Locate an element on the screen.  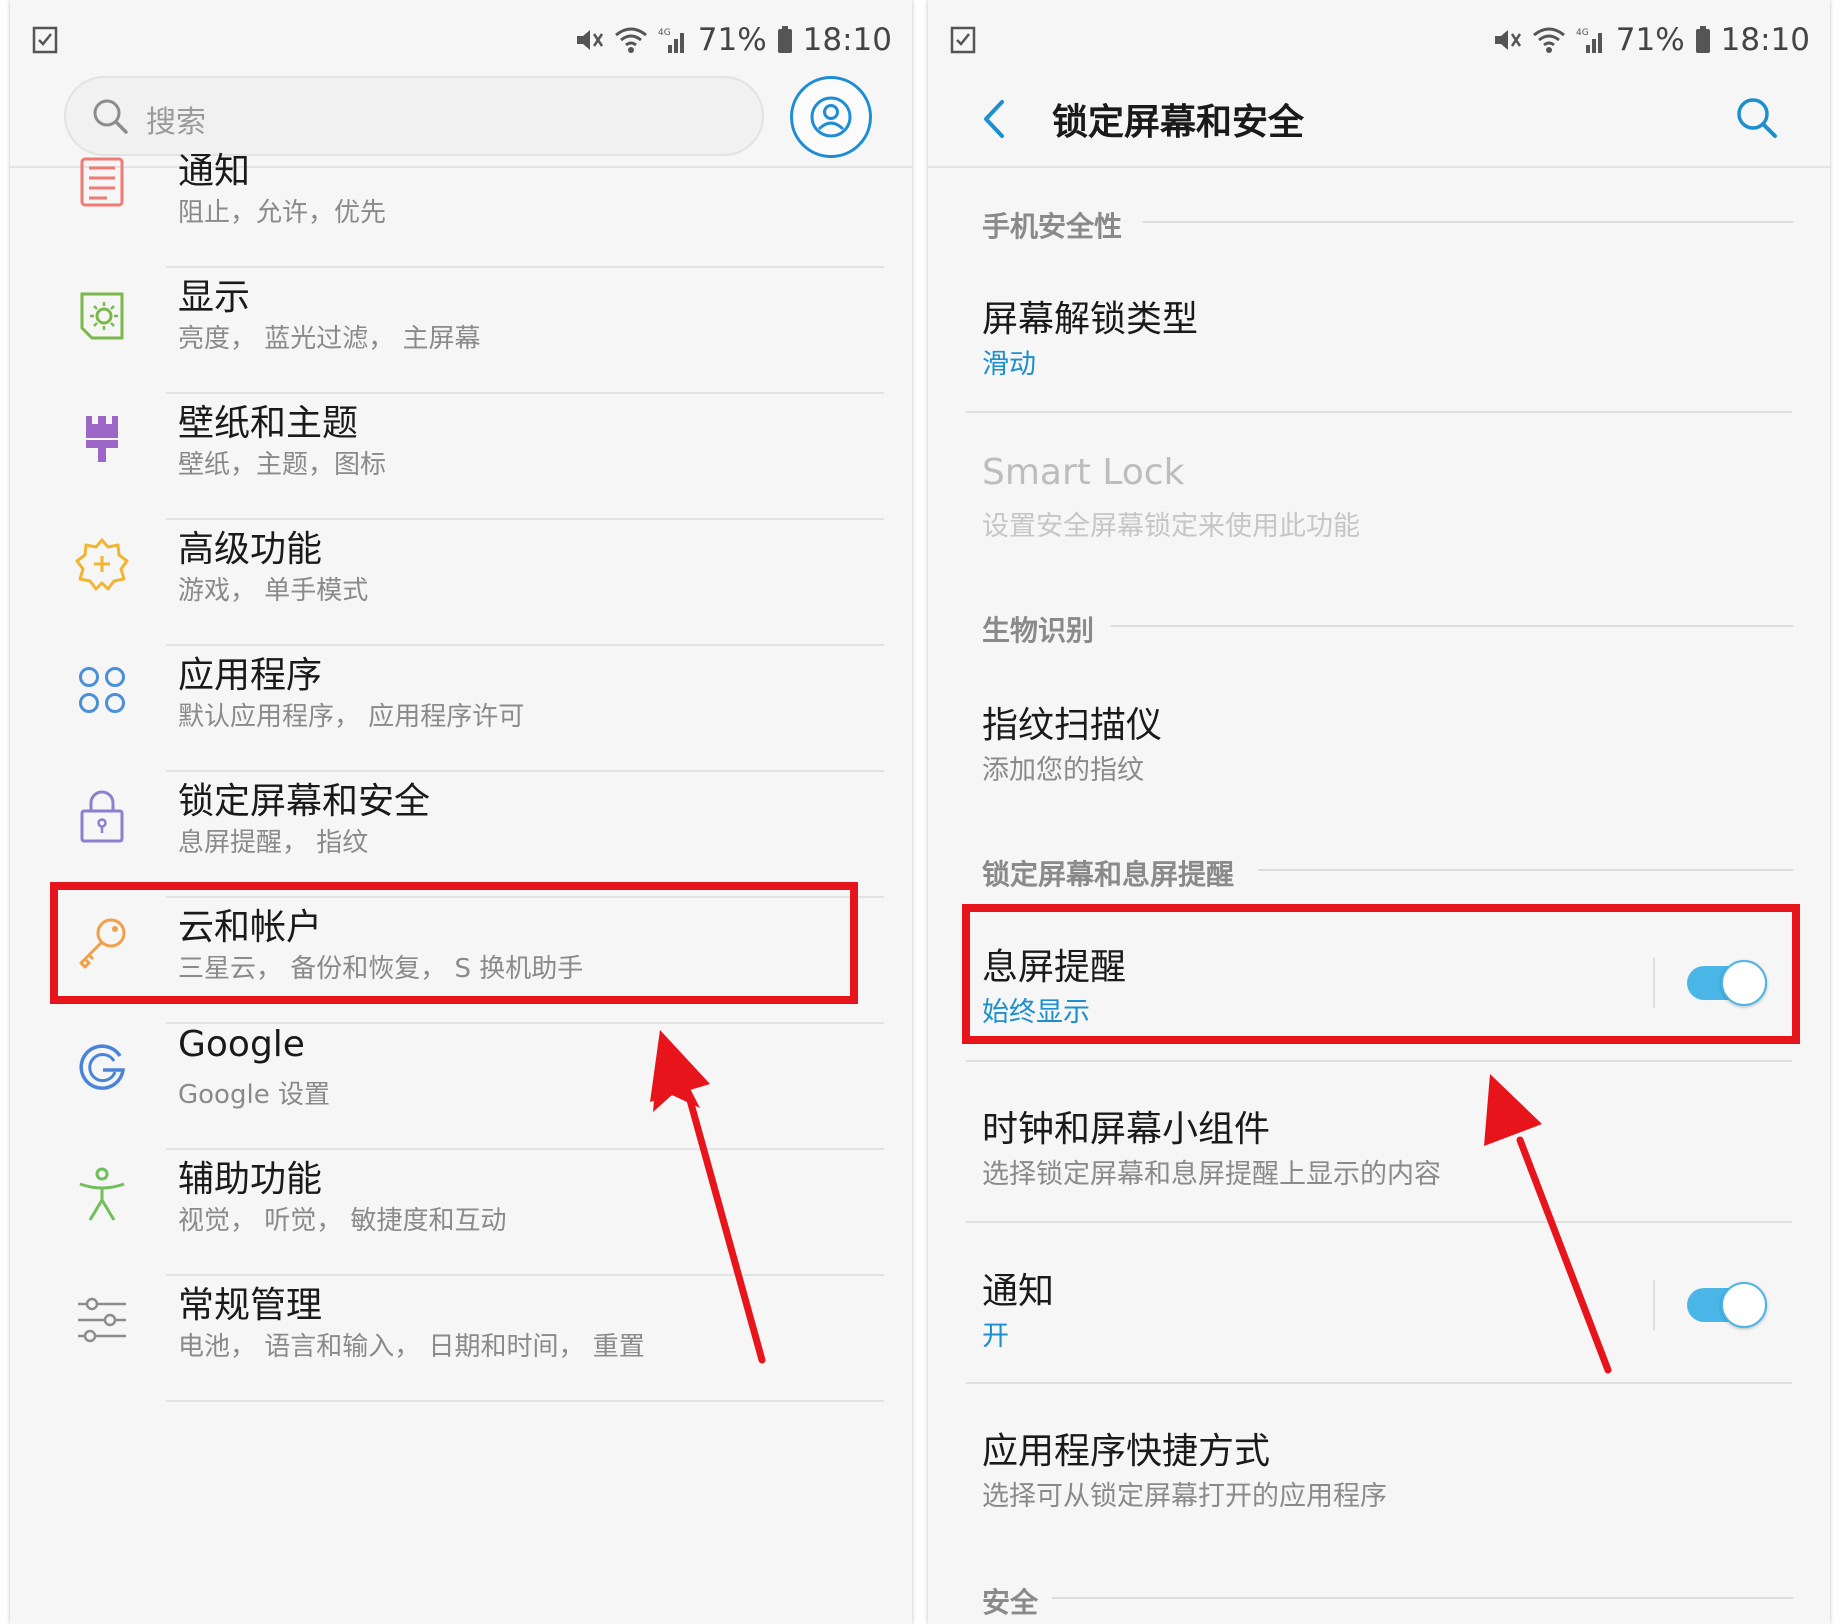
page-title: 锁定屏幕和安全 is located at coordinates (1178, 122).